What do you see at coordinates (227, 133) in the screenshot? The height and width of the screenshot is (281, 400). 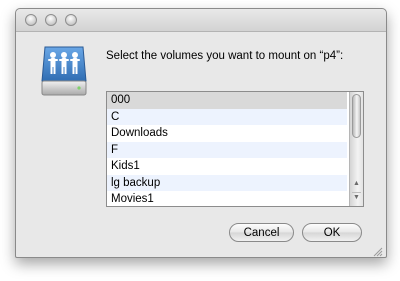 I see `list-item: Downloads` at bounding box center [227, 133].